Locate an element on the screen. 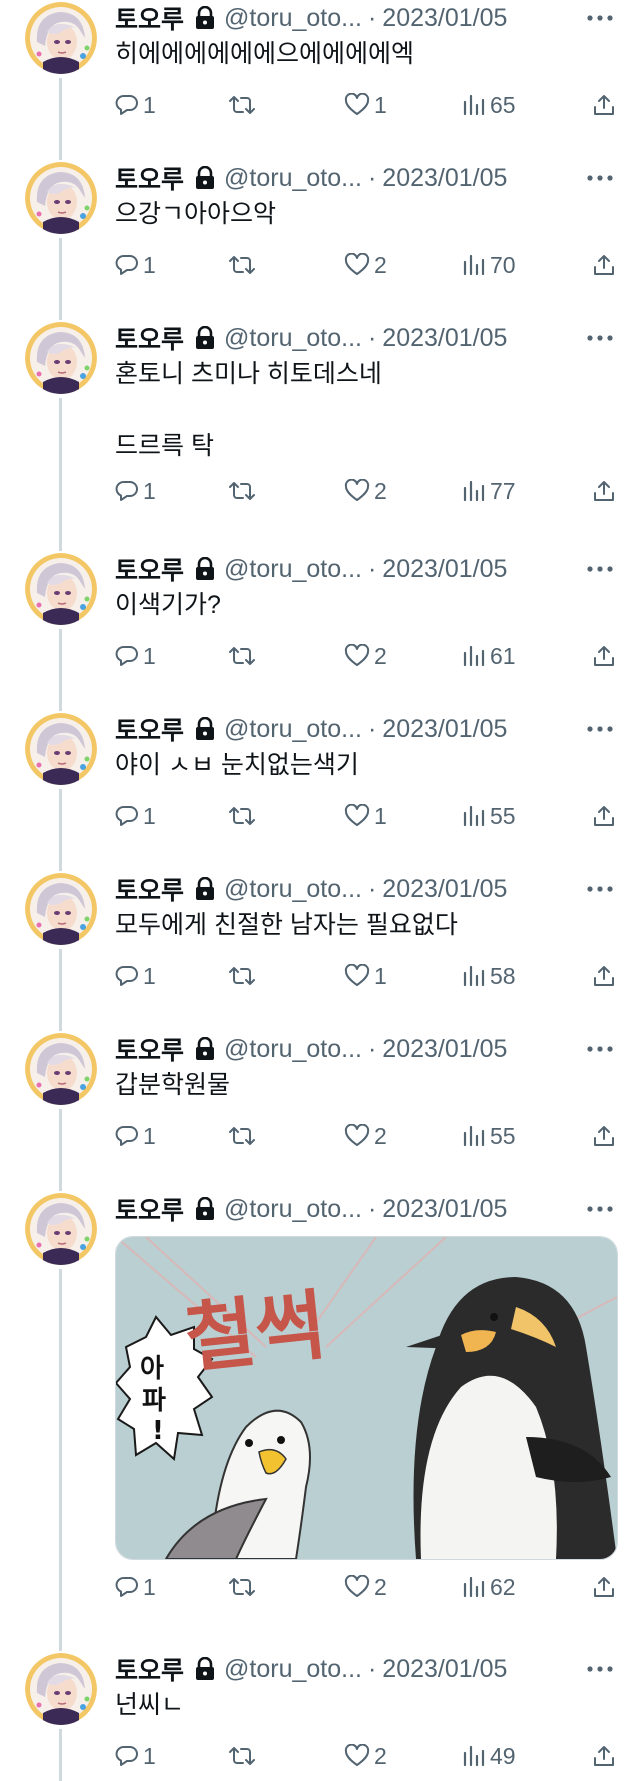 Image resolution: width=640 pixels, height=1781 pixels. views-button: 62 is located at coordinates (489, 1587).